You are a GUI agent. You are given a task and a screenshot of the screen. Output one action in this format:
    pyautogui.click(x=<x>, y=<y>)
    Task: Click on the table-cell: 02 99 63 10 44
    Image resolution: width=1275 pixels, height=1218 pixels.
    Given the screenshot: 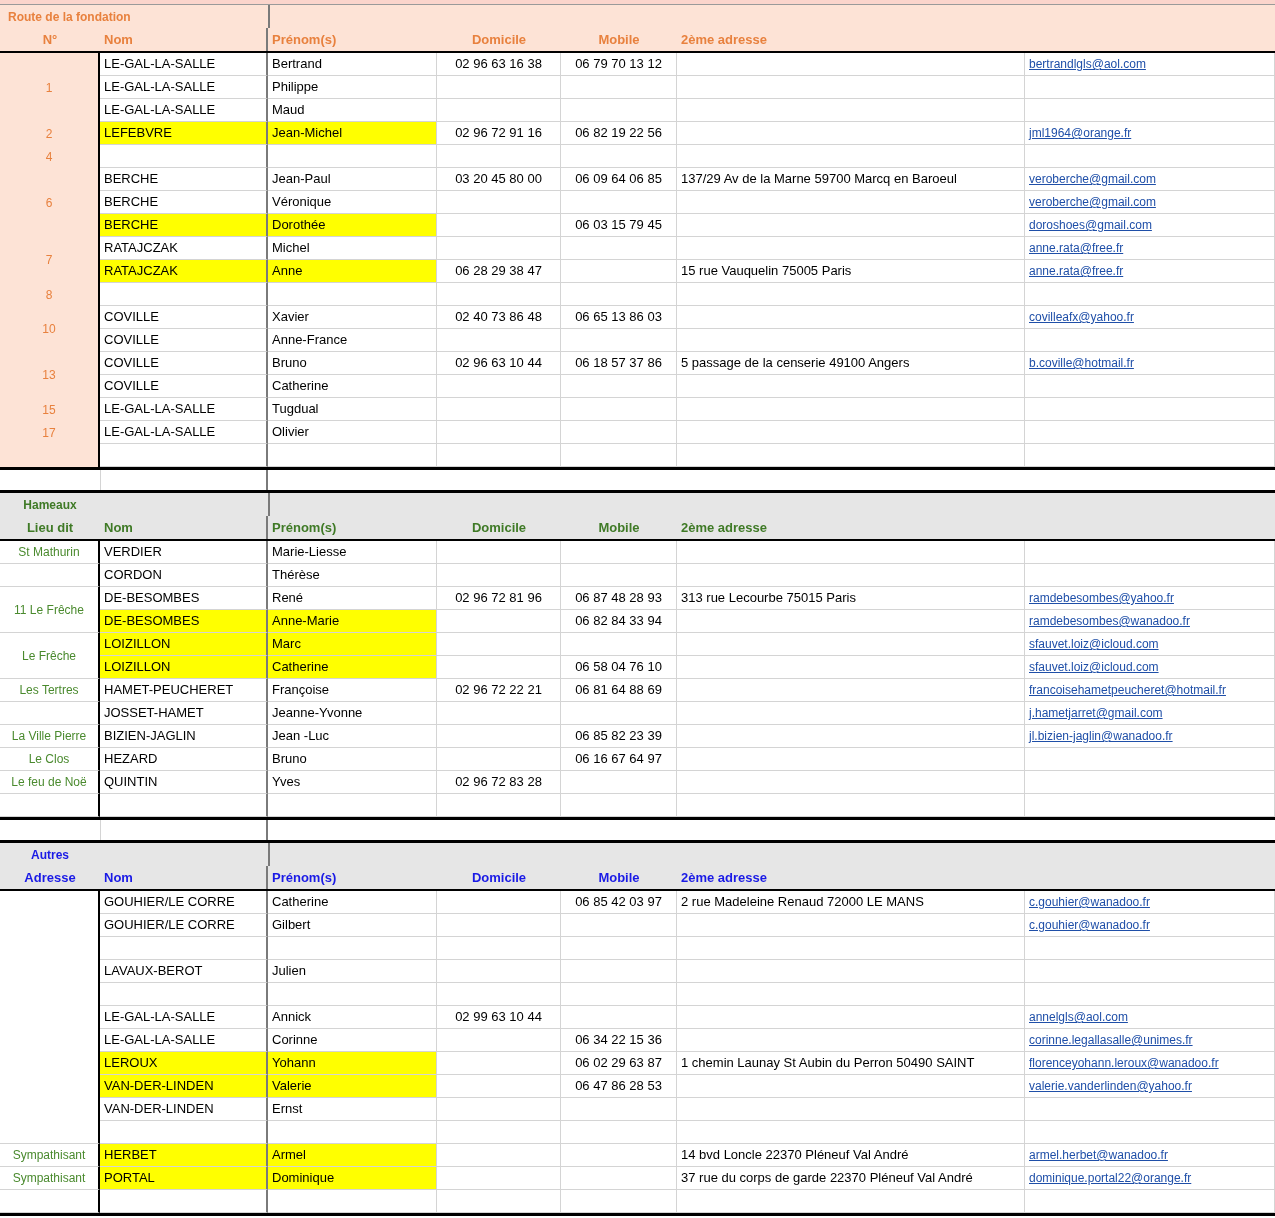 What is the action you would take?
    pyautogui.click(x=499, y=1017)
    